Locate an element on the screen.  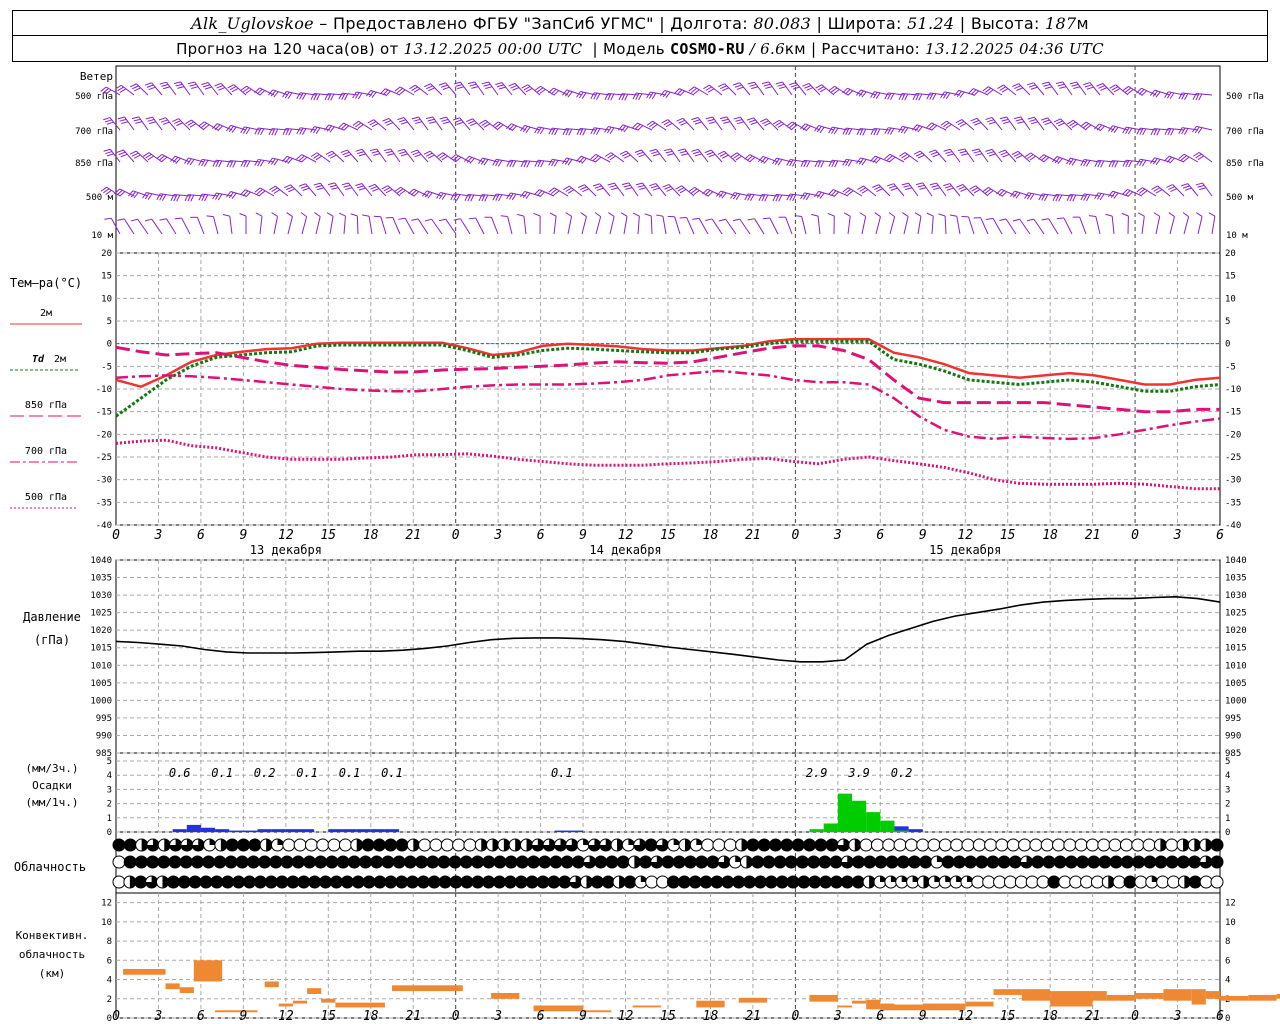
temp-tick-left: -15 is located at coordinates (104, 413).